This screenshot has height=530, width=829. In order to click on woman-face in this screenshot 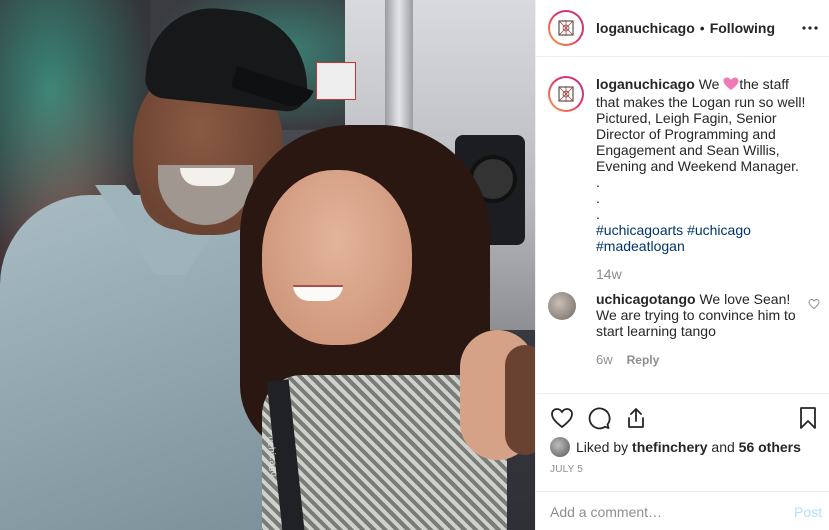, I will do `click(337, 257)`.